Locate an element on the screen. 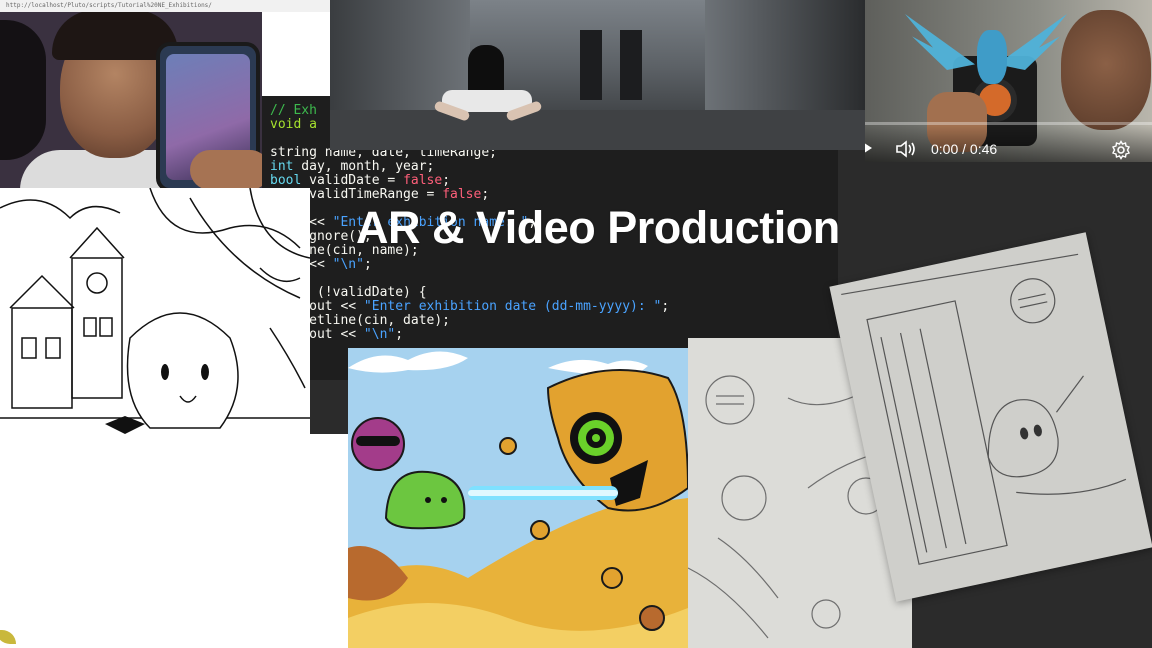 The width and height of the screenshot is (1152, 648). chair-shape is located at coordinates (23, 90).